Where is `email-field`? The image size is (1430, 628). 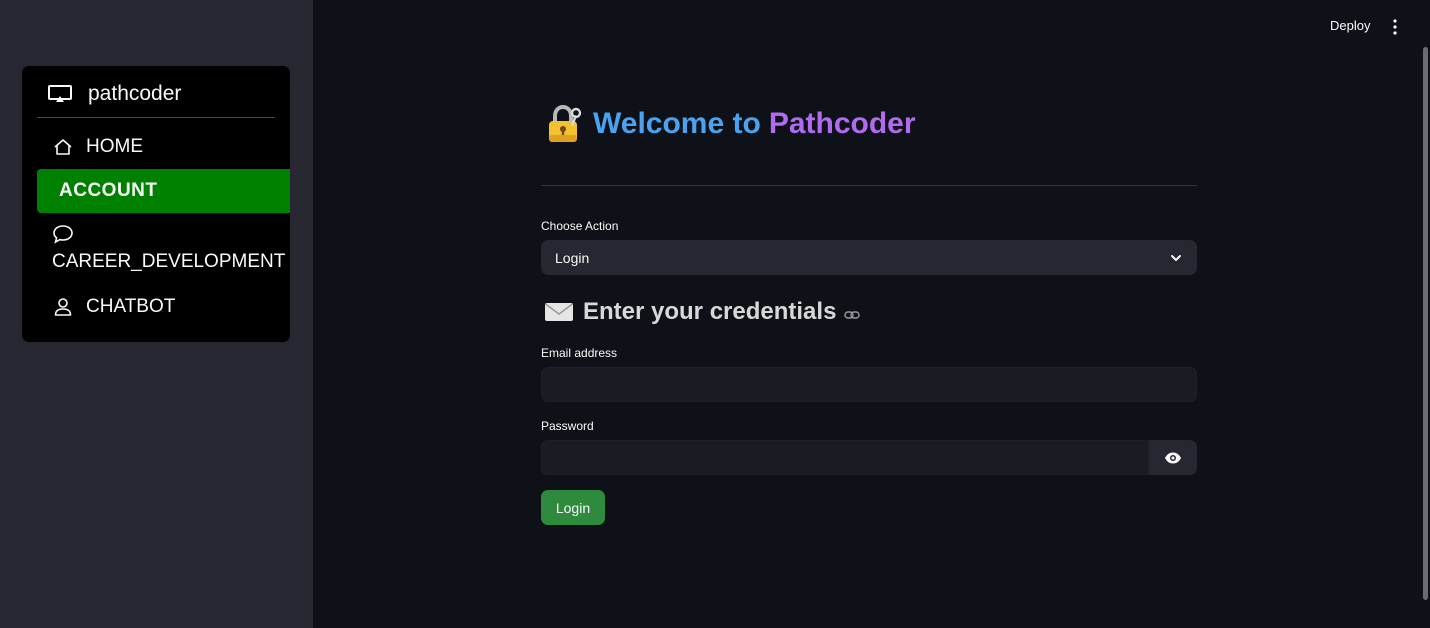
email-field is located at coordinates (869, 384).